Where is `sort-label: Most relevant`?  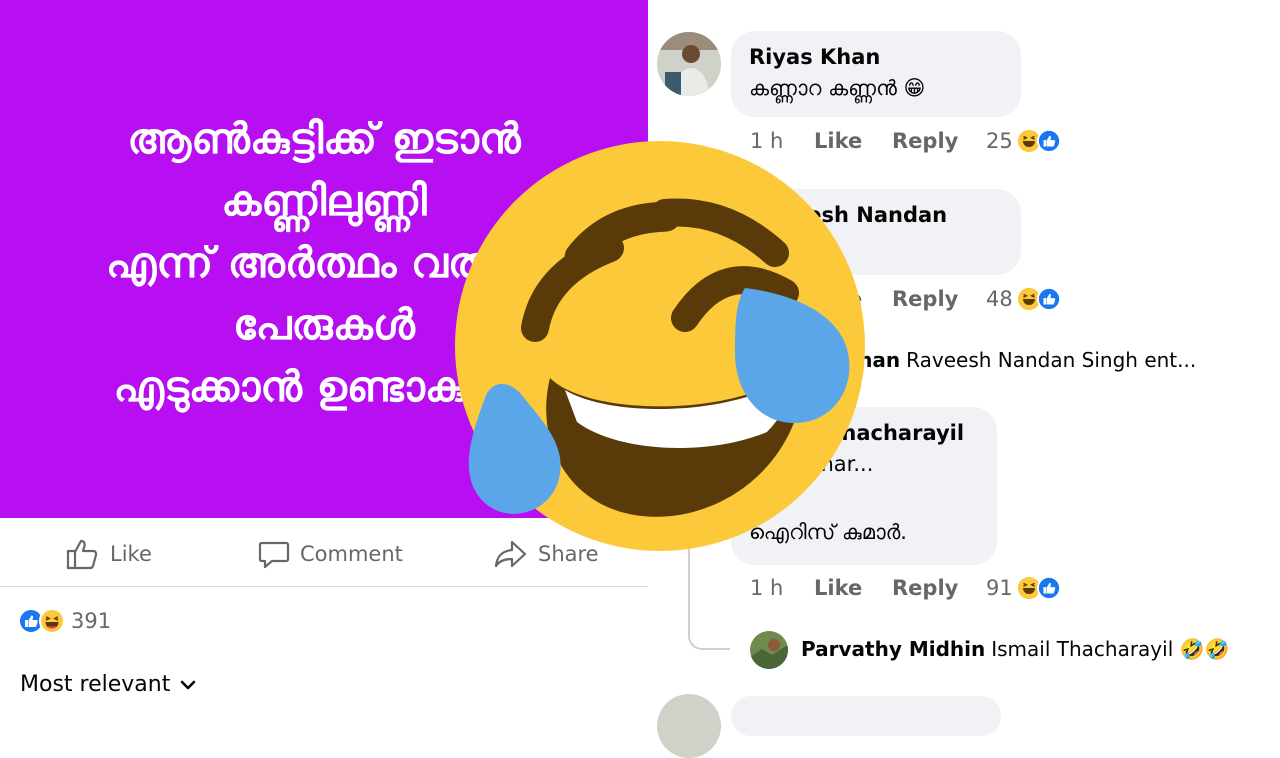
sort-label: Most relevant is located at coordinates (95, 684).